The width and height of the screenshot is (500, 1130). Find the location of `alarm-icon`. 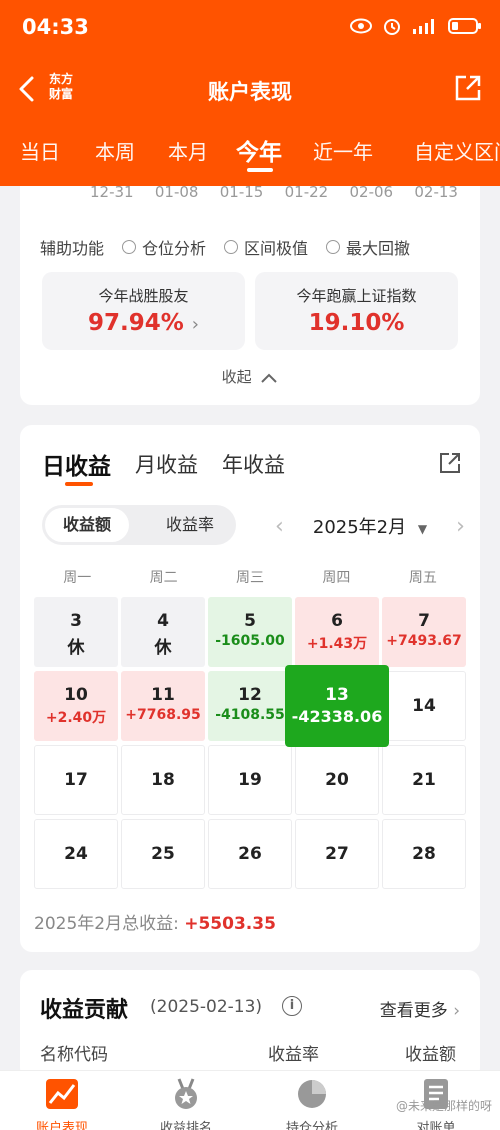

alarm-icon is located at coordinates (392, 27).